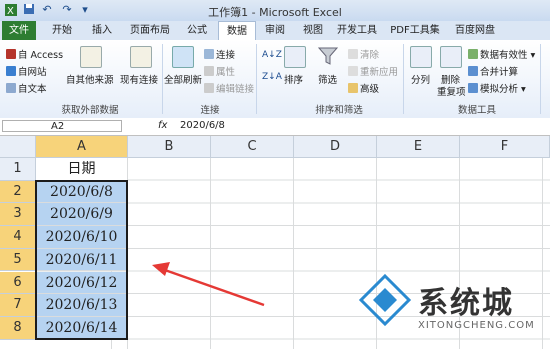  What do you see at coordinates (18, 237) in the screenshot?
I see `row-header-4: 4` at bounding box center [18, 237].